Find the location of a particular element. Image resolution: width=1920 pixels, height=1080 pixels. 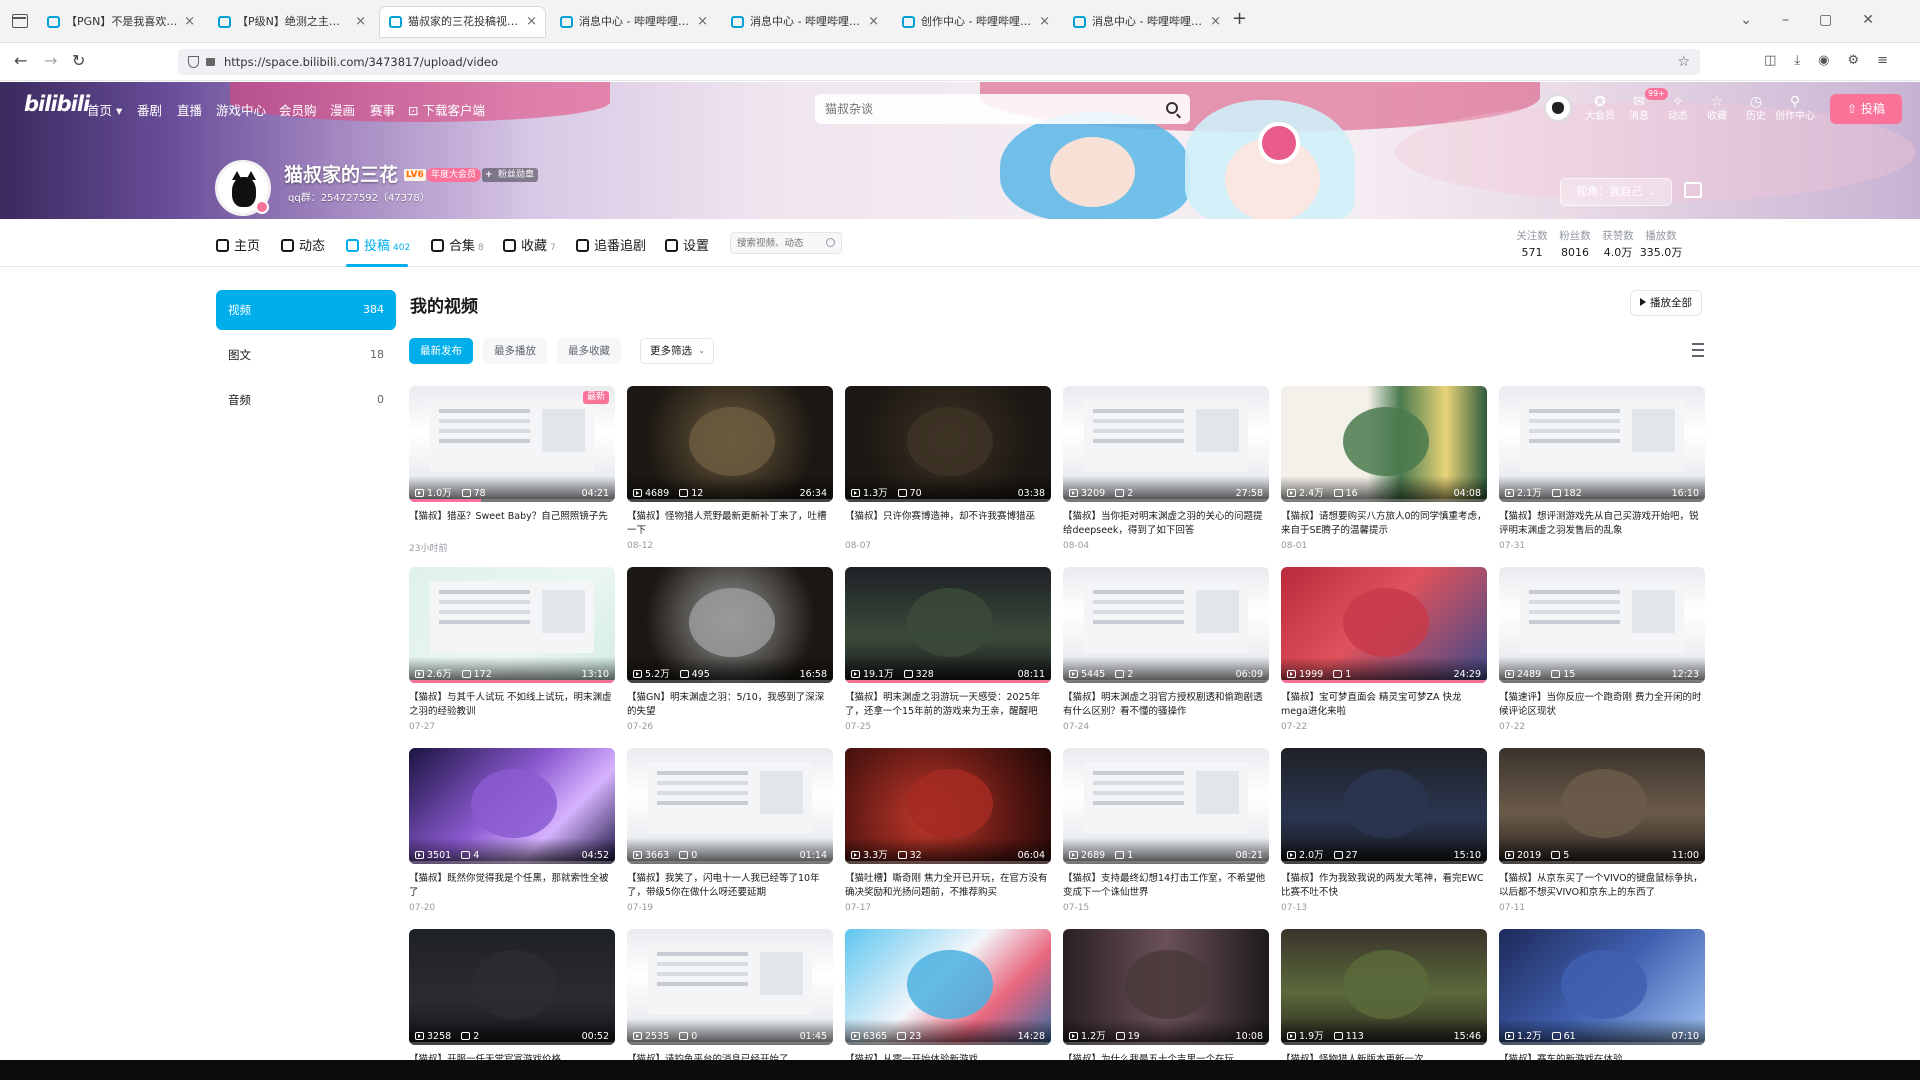

video-thumbnail: 2.1万 182 16:10 is located at coordinates (1602, 444).